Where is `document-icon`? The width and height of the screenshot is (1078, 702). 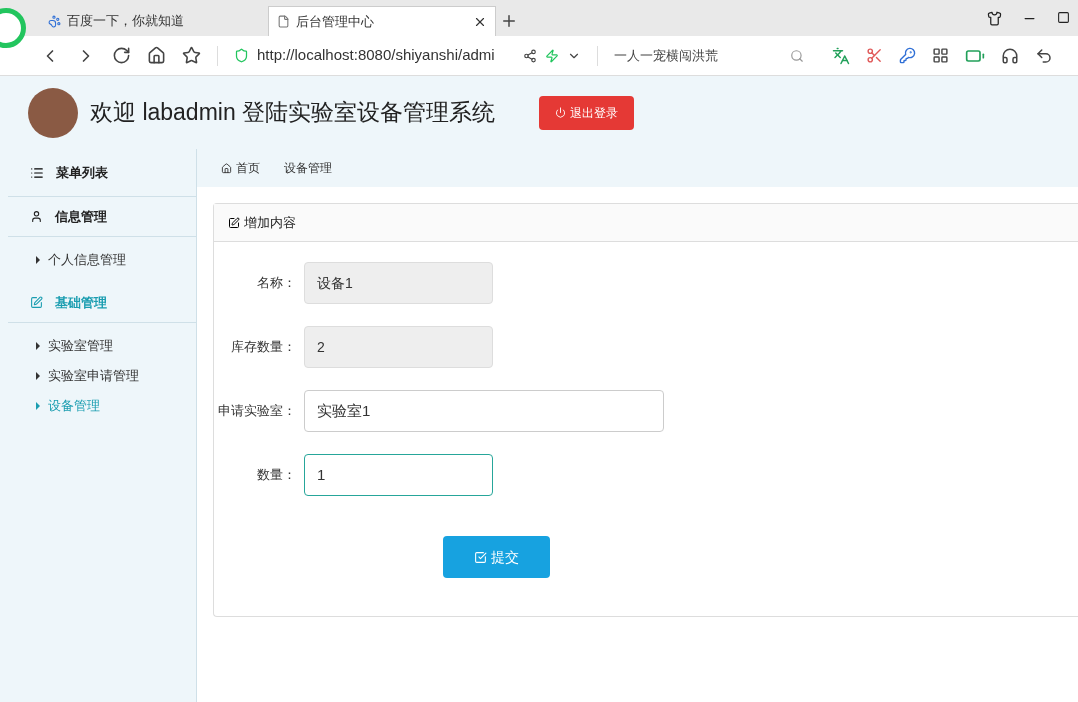
document-icon is located at coordinates (283, 21).